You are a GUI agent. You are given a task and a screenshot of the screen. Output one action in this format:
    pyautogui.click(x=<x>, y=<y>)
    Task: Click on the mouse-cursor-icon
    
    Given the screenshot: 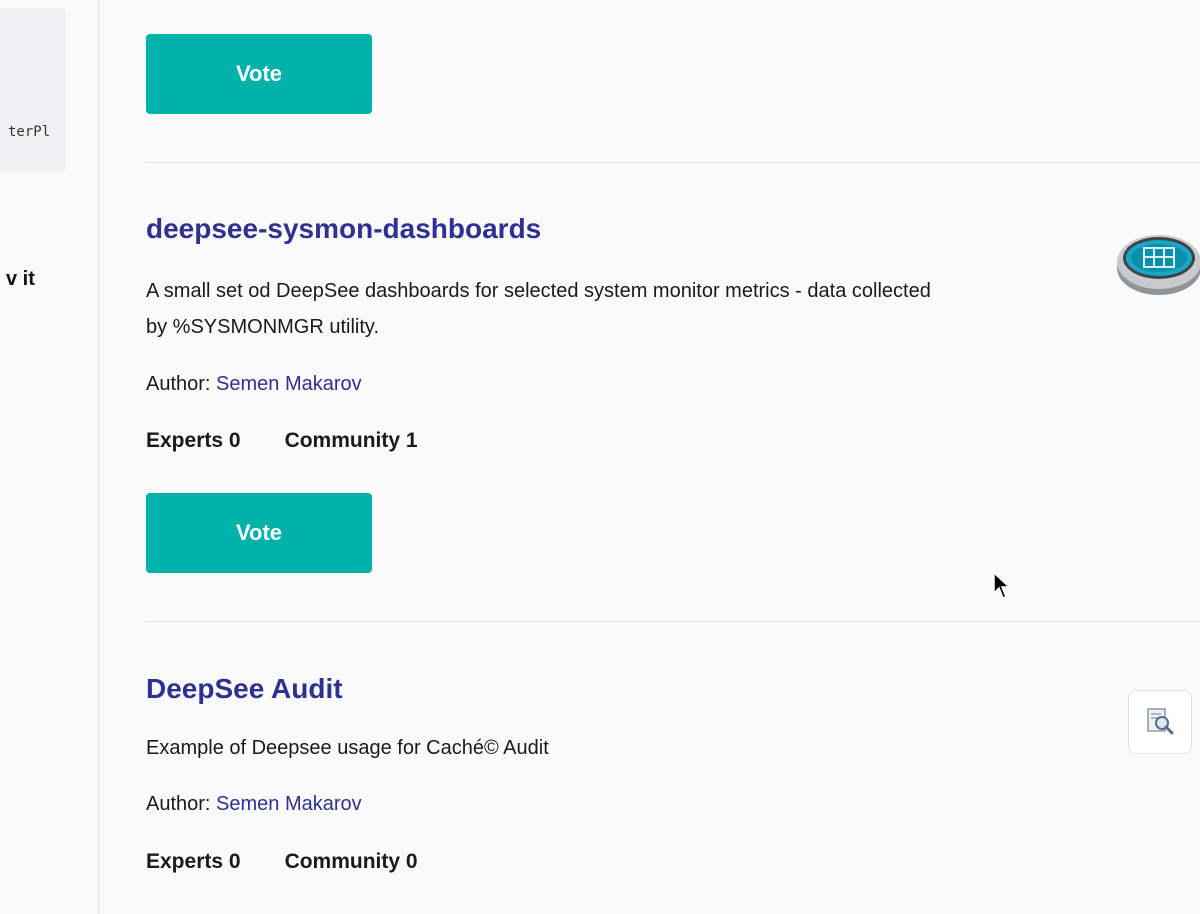 What is the action you would take?
    pyautogui.click(x=1002, y=588)
    